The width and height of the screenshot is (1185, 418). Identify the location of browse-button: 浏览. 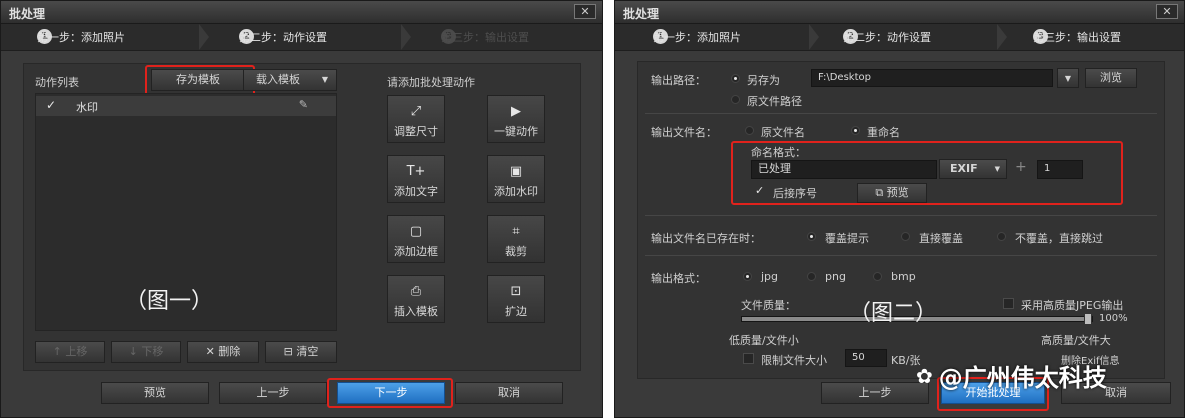
(1111, 78).